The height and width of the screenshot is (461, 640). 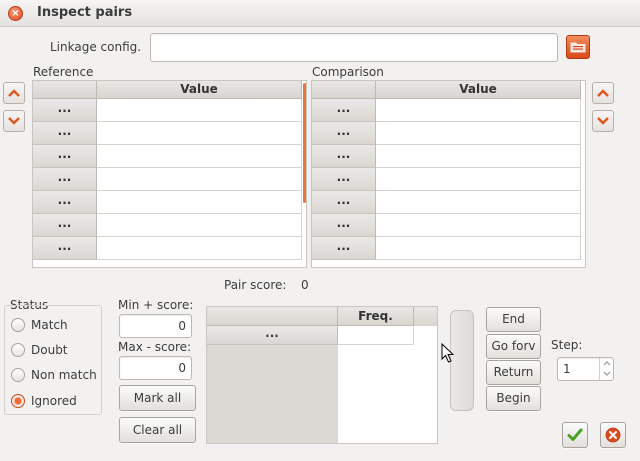 I want to click on comparison-table-header: Value, so click(x=446, y=90).